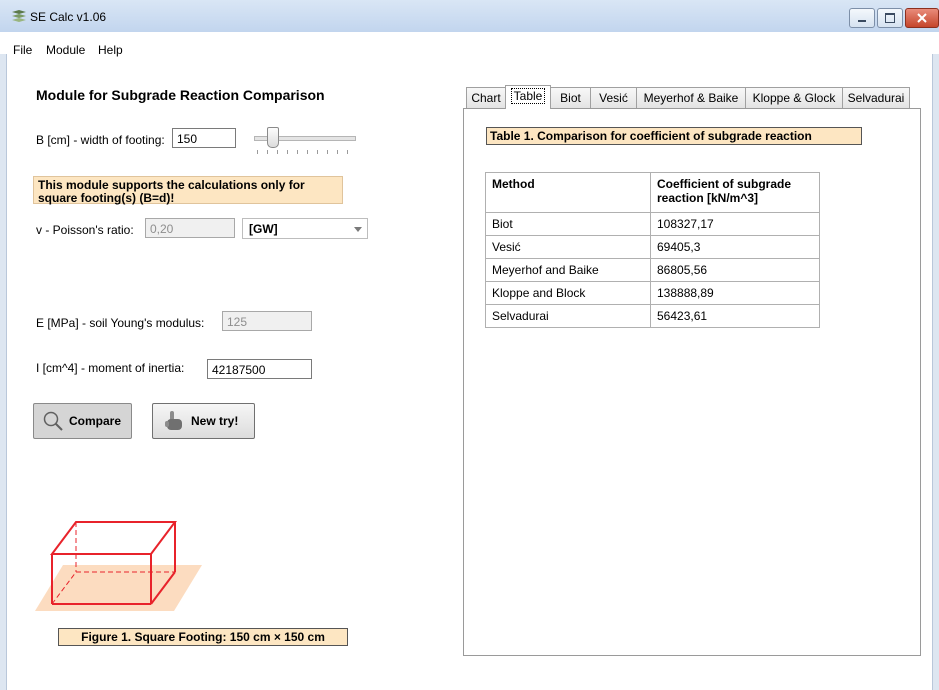 This screenshot has height=690, width=939. What do you see at coordinates (3, 372) in the screenshot?
I see `window-left-border` at bounding box center [3, 372].